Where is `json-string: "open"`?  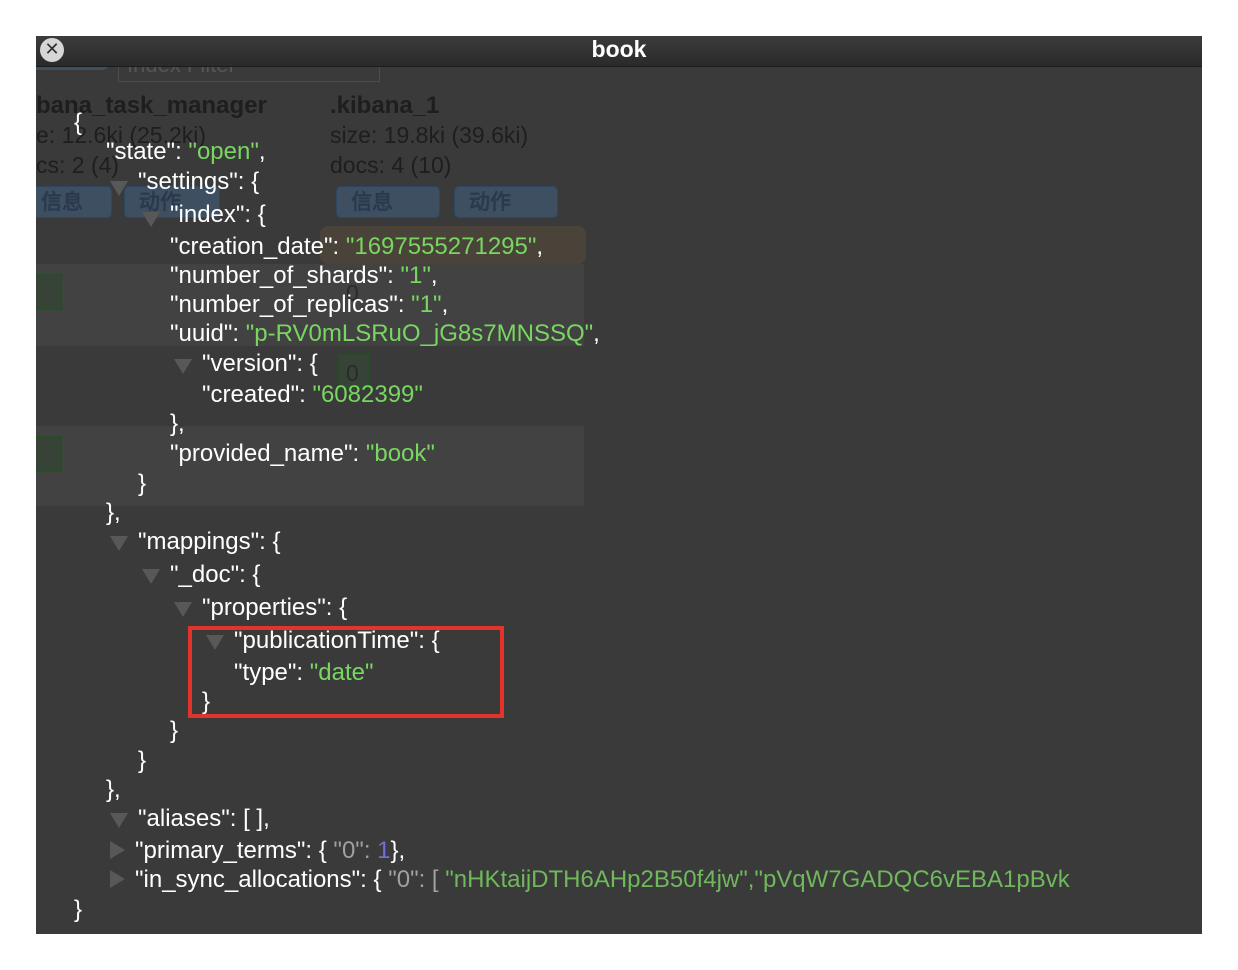 json-string: "open" is located at coordinates (223, 151).